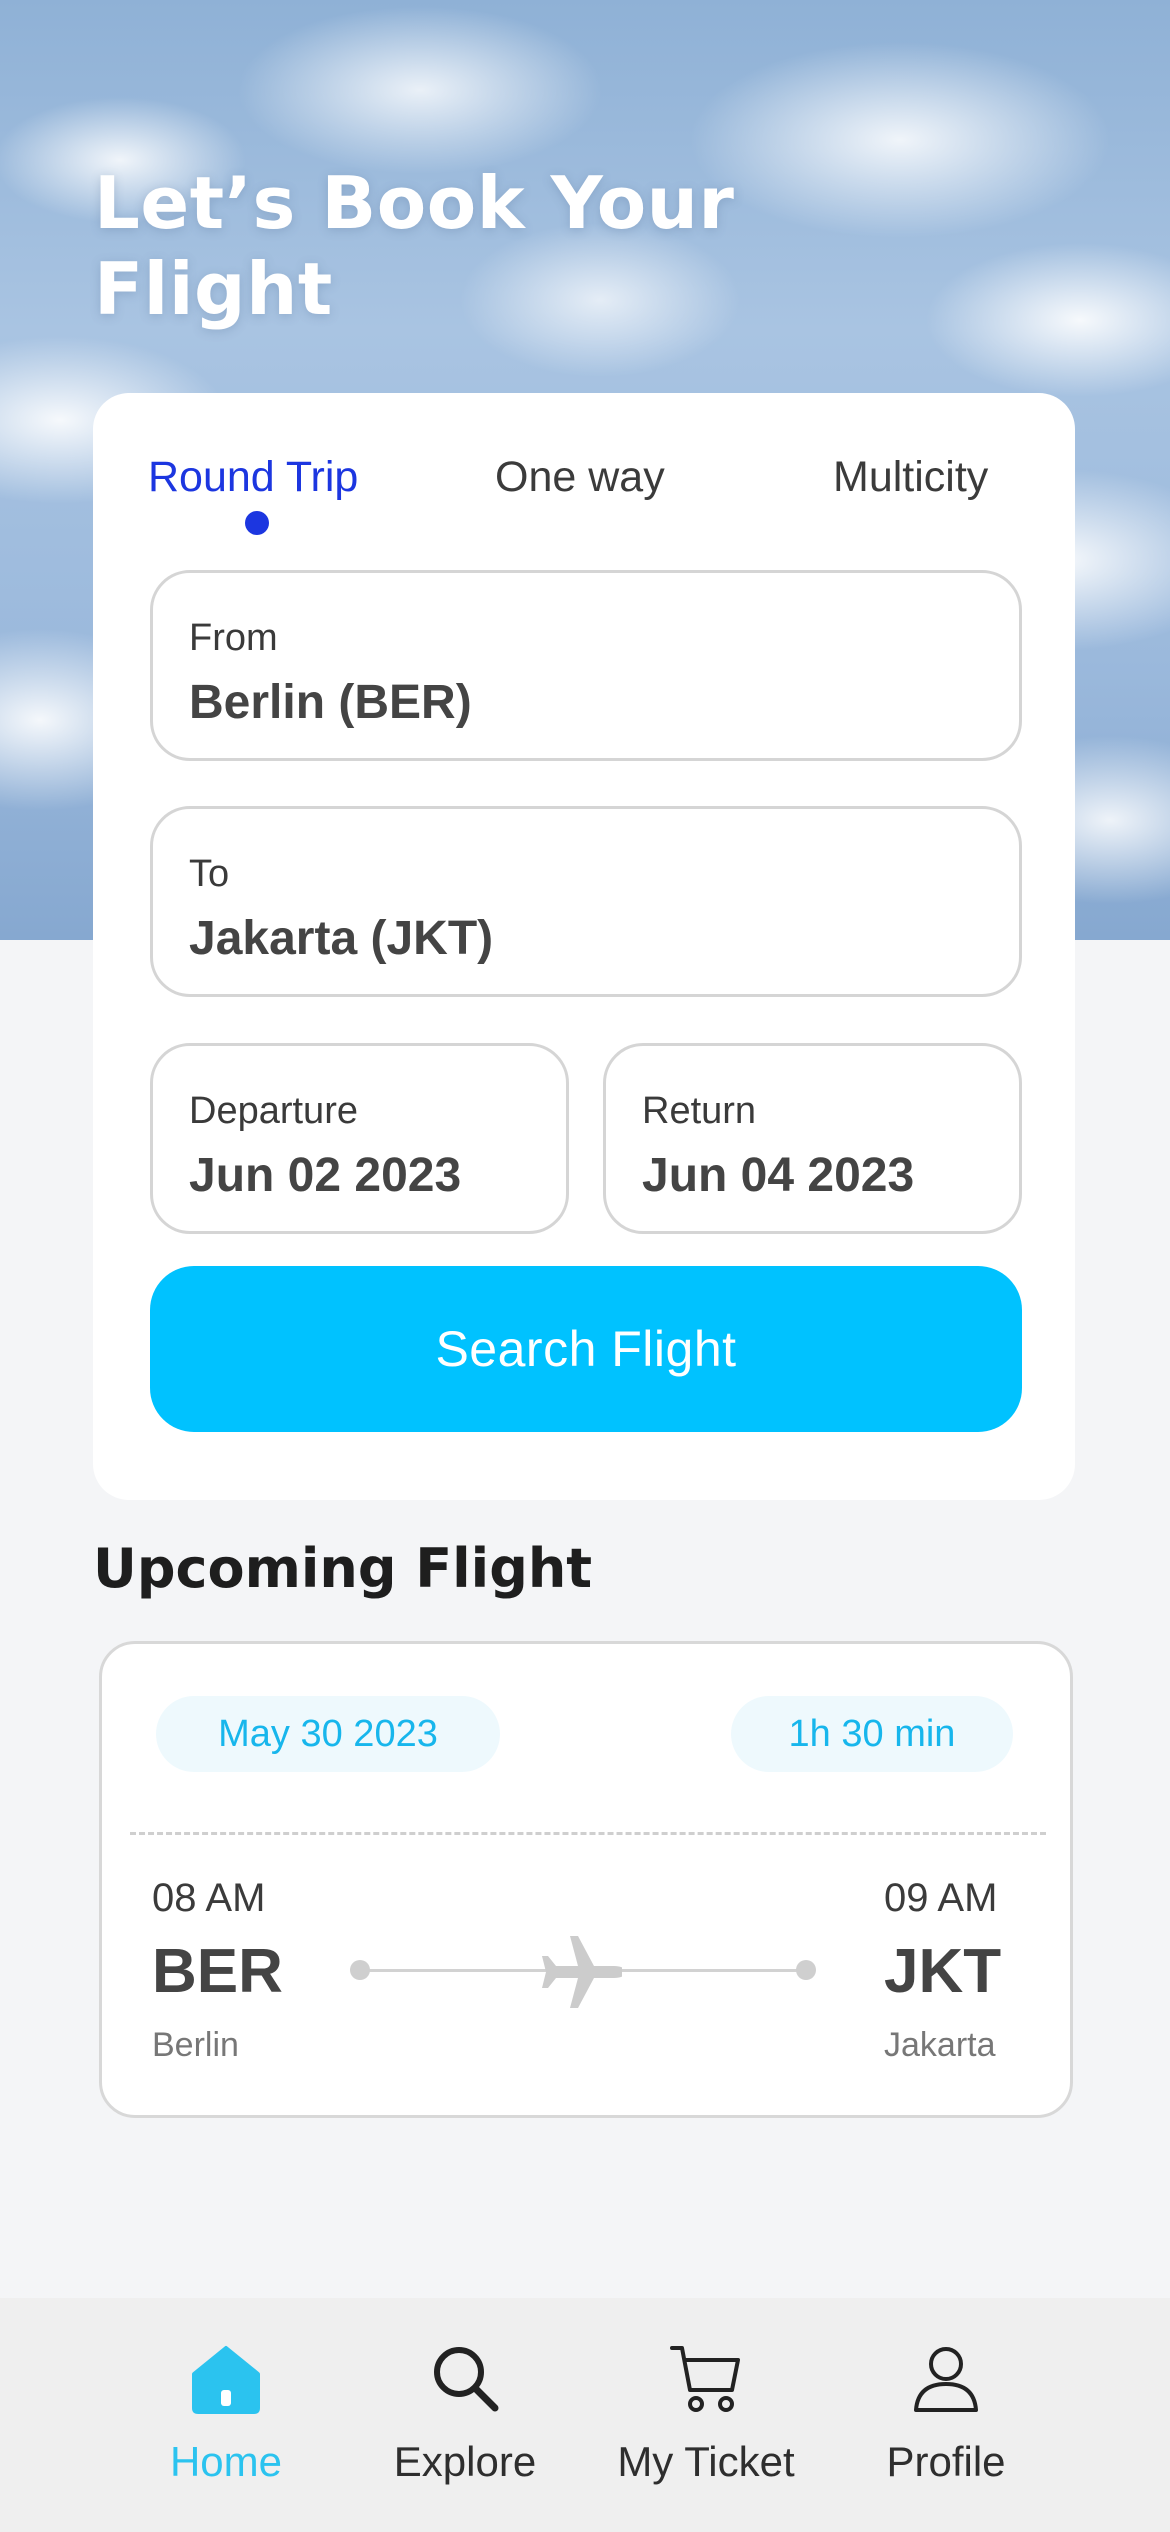 This screenshot has height=2532, width=1170. What do you see at coordinates (582, 1972) in the screenshot?
I see `airplane-icon` at bounding box center [582, 1972].